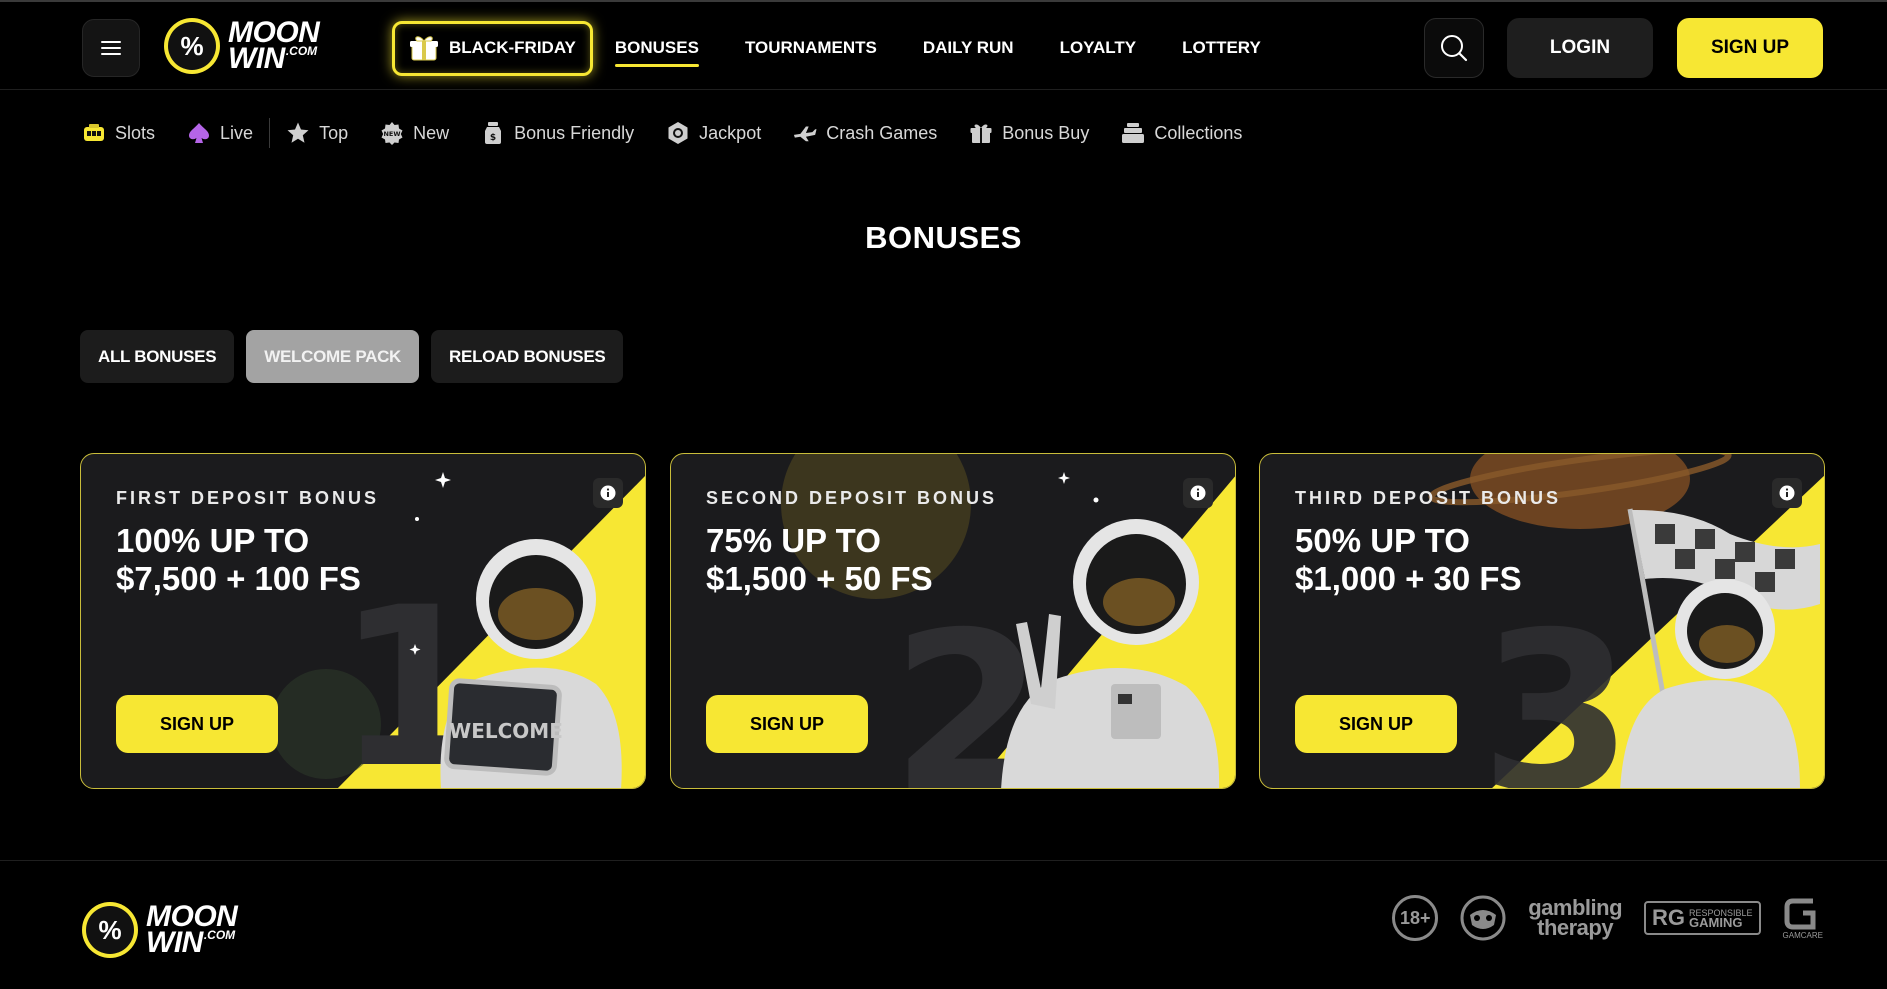  I want to click on help-mask-icon, so click(1483, 918).